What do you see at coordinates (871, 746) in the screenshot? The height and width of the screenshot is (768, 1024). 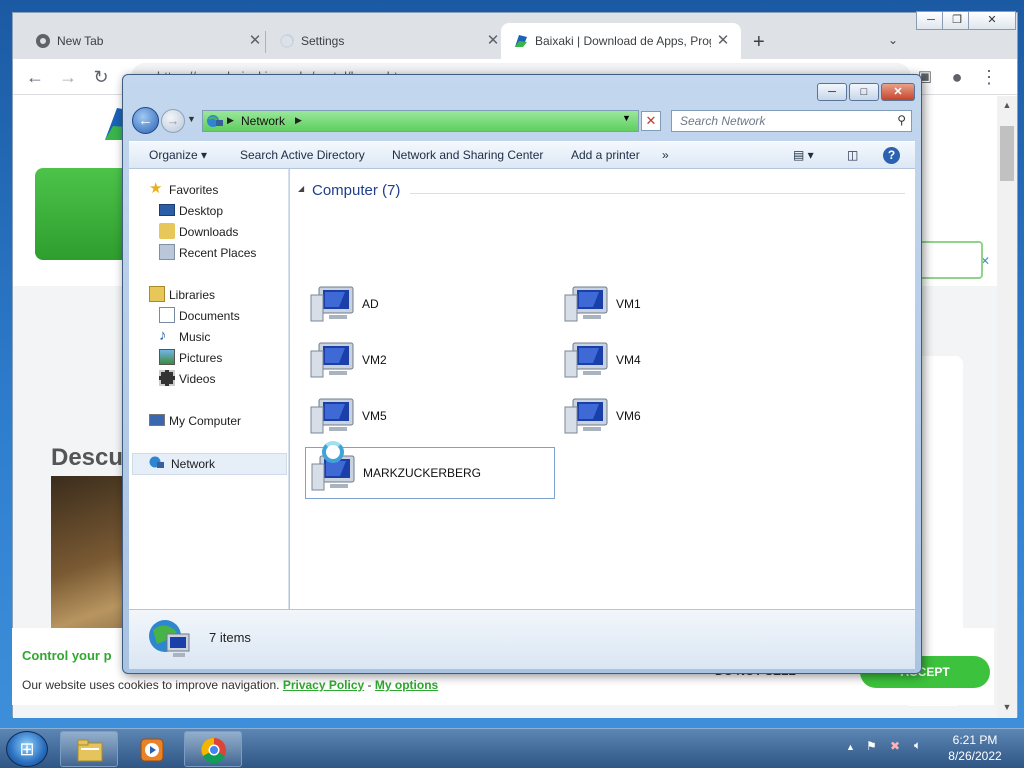 I see `action-center-icon: ⚑` at bounding box center [871, 746].